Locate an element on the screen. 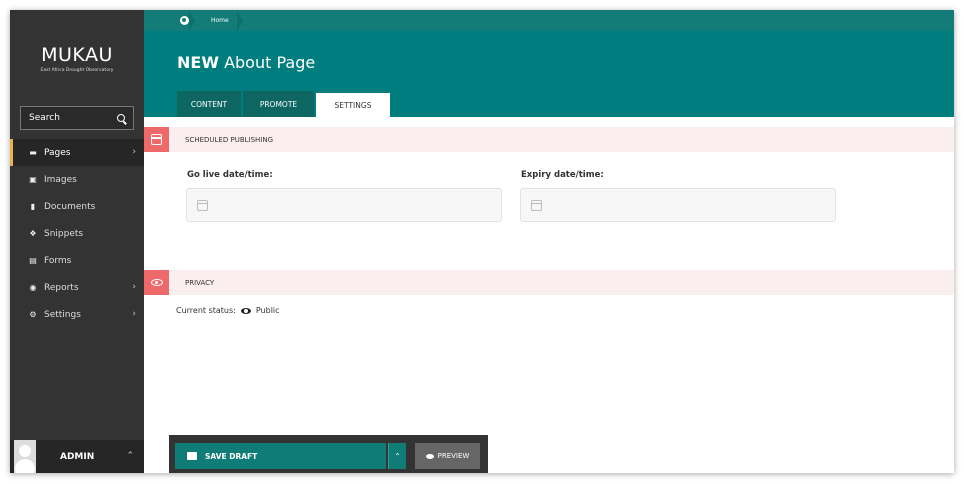  page-title-prefix: NEW is located at coordinates (198, 62).